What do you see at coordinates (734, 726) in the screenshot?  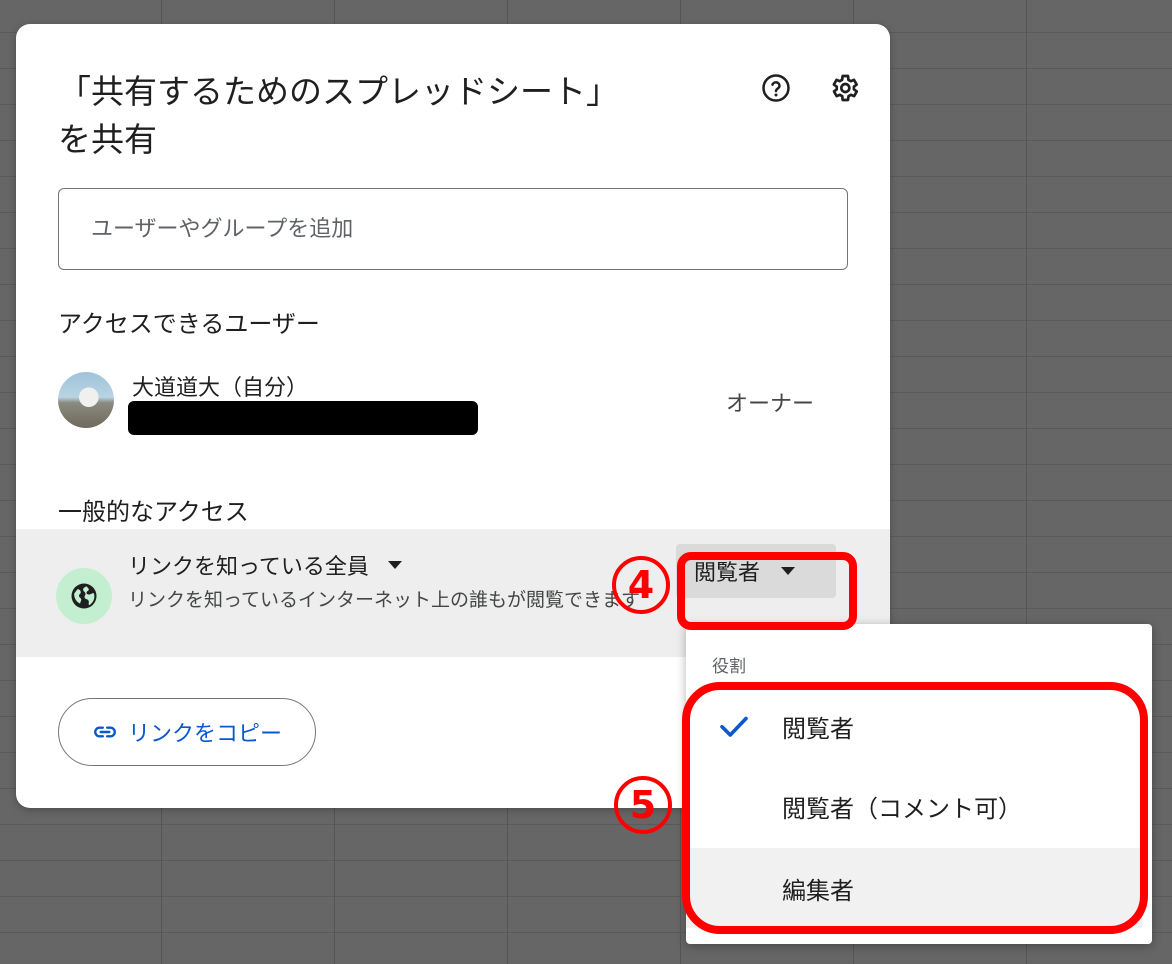 I see `checkmark-icon` at bounding box center [734, 726].